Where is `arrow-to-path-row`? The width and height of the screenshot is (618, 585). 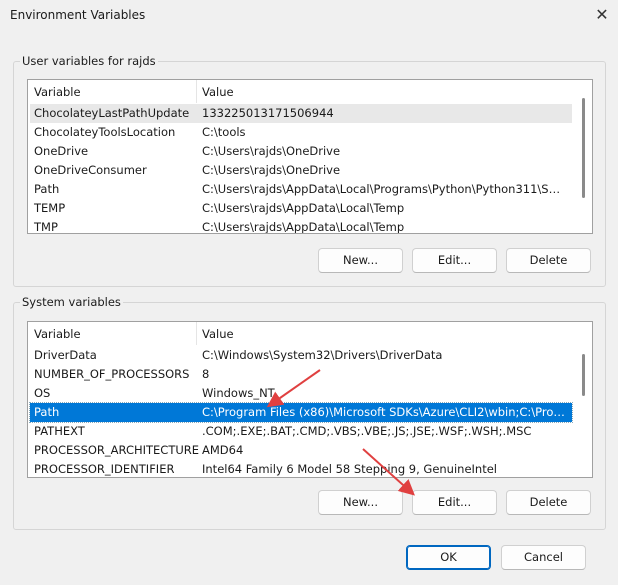
arrow-to-path-row is located at coordinates (293, 388).